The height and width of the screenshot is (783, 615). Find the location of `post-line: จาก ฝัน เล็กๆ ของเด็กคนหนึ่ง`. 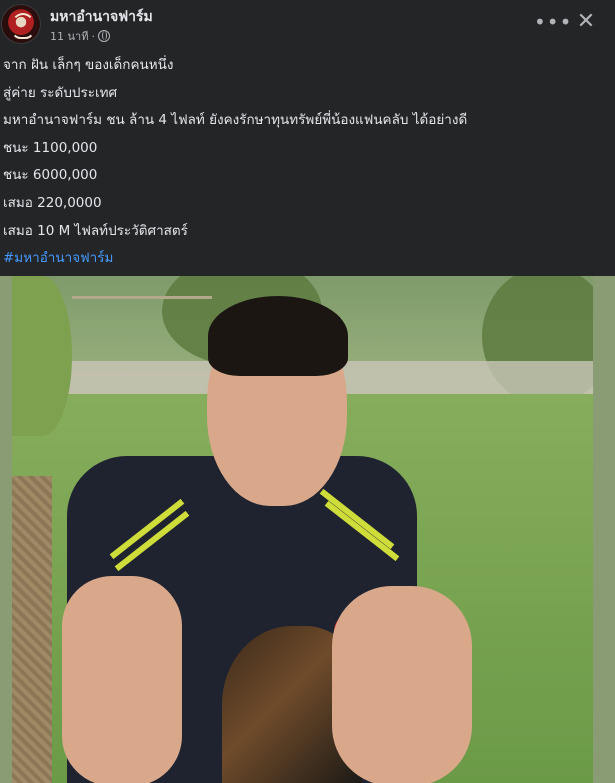

post-line: จาก ฝัน เล็กๆ ของเด็กคนหนึ่ง is located at coordinates (88, 65).